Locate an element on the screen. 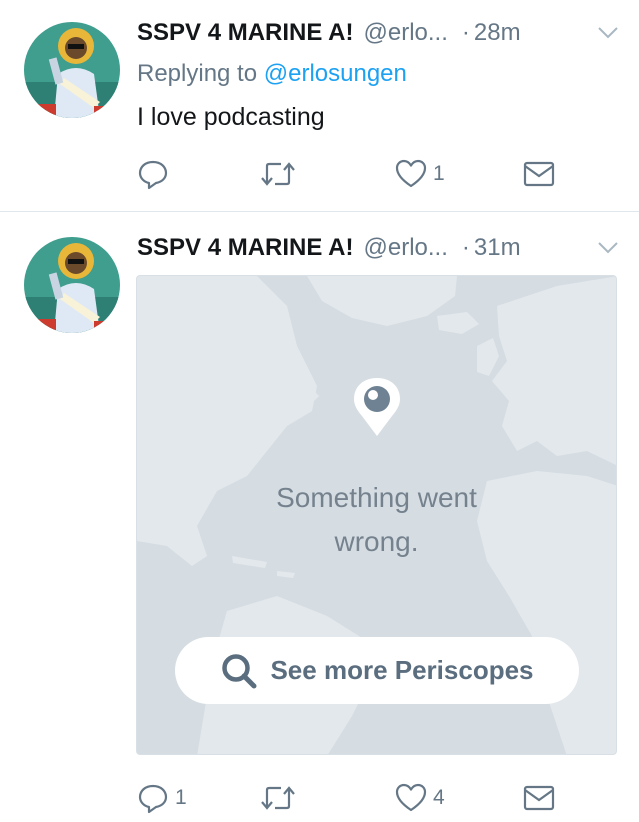 Image resolution: width=639 pixels, height=822 pixels. reply-button is located at coordinates (156, 174).